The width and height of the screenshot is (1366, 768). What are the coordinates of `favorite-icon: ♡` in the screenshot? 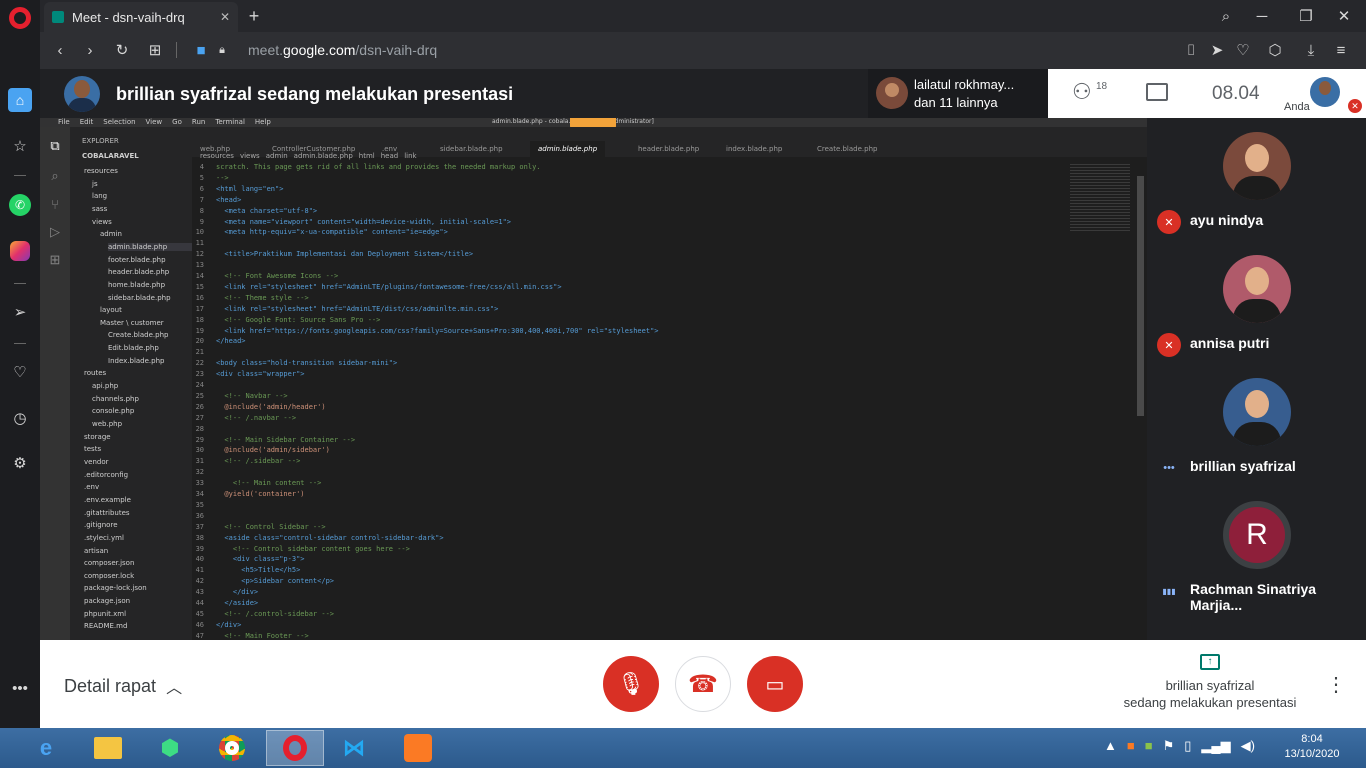 It's located at (1243, 50).